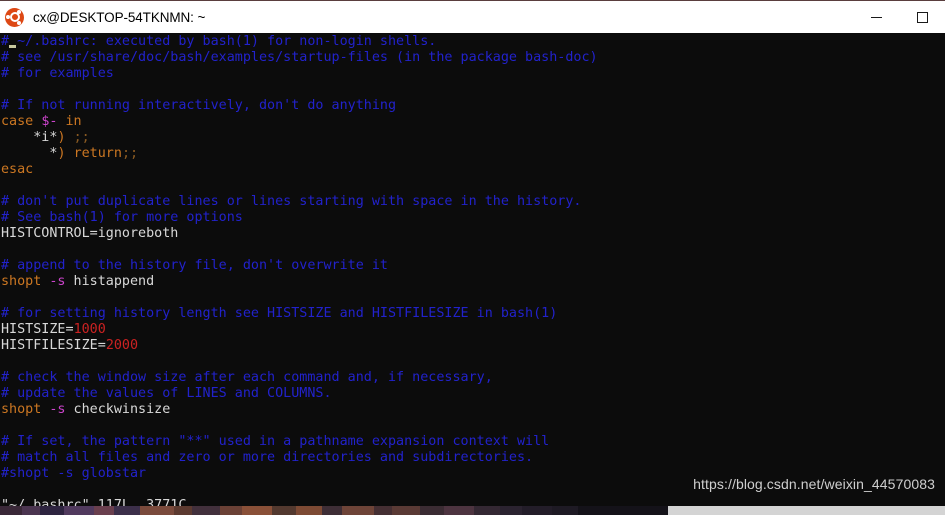 This screenshot has height=515, width=945. I want to click on terminal-text: *, so click(29, 153).